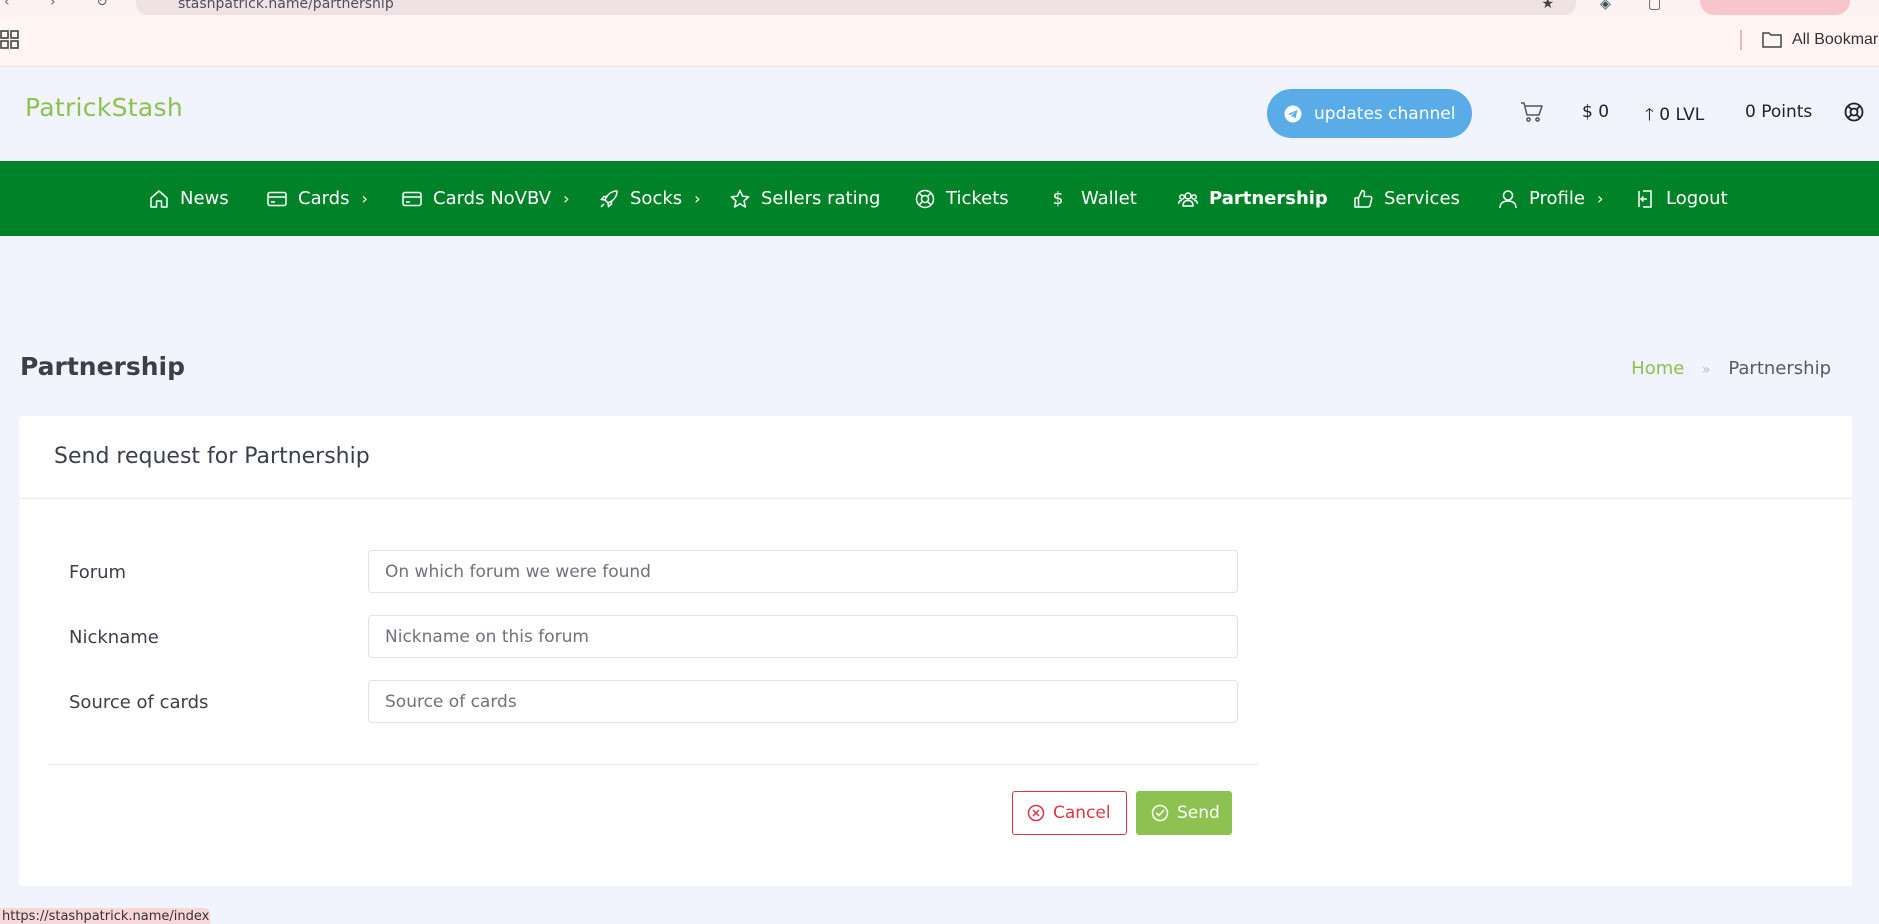 Image resolution: width=1879 pixels, height=924 pixels. I want to click on nav-item-logout: Logout, so click(1681, 198).